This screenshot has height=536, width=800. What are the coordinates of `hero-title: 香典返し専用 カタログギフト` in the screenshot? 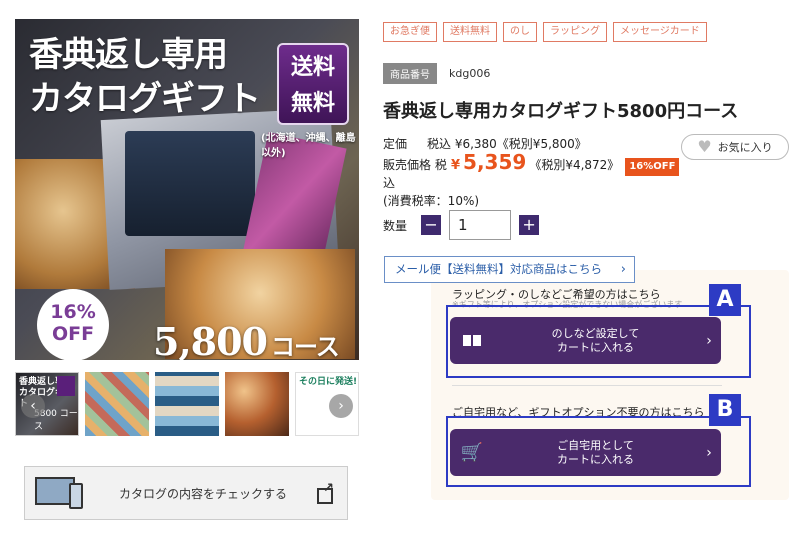 It's located at (145, 77).